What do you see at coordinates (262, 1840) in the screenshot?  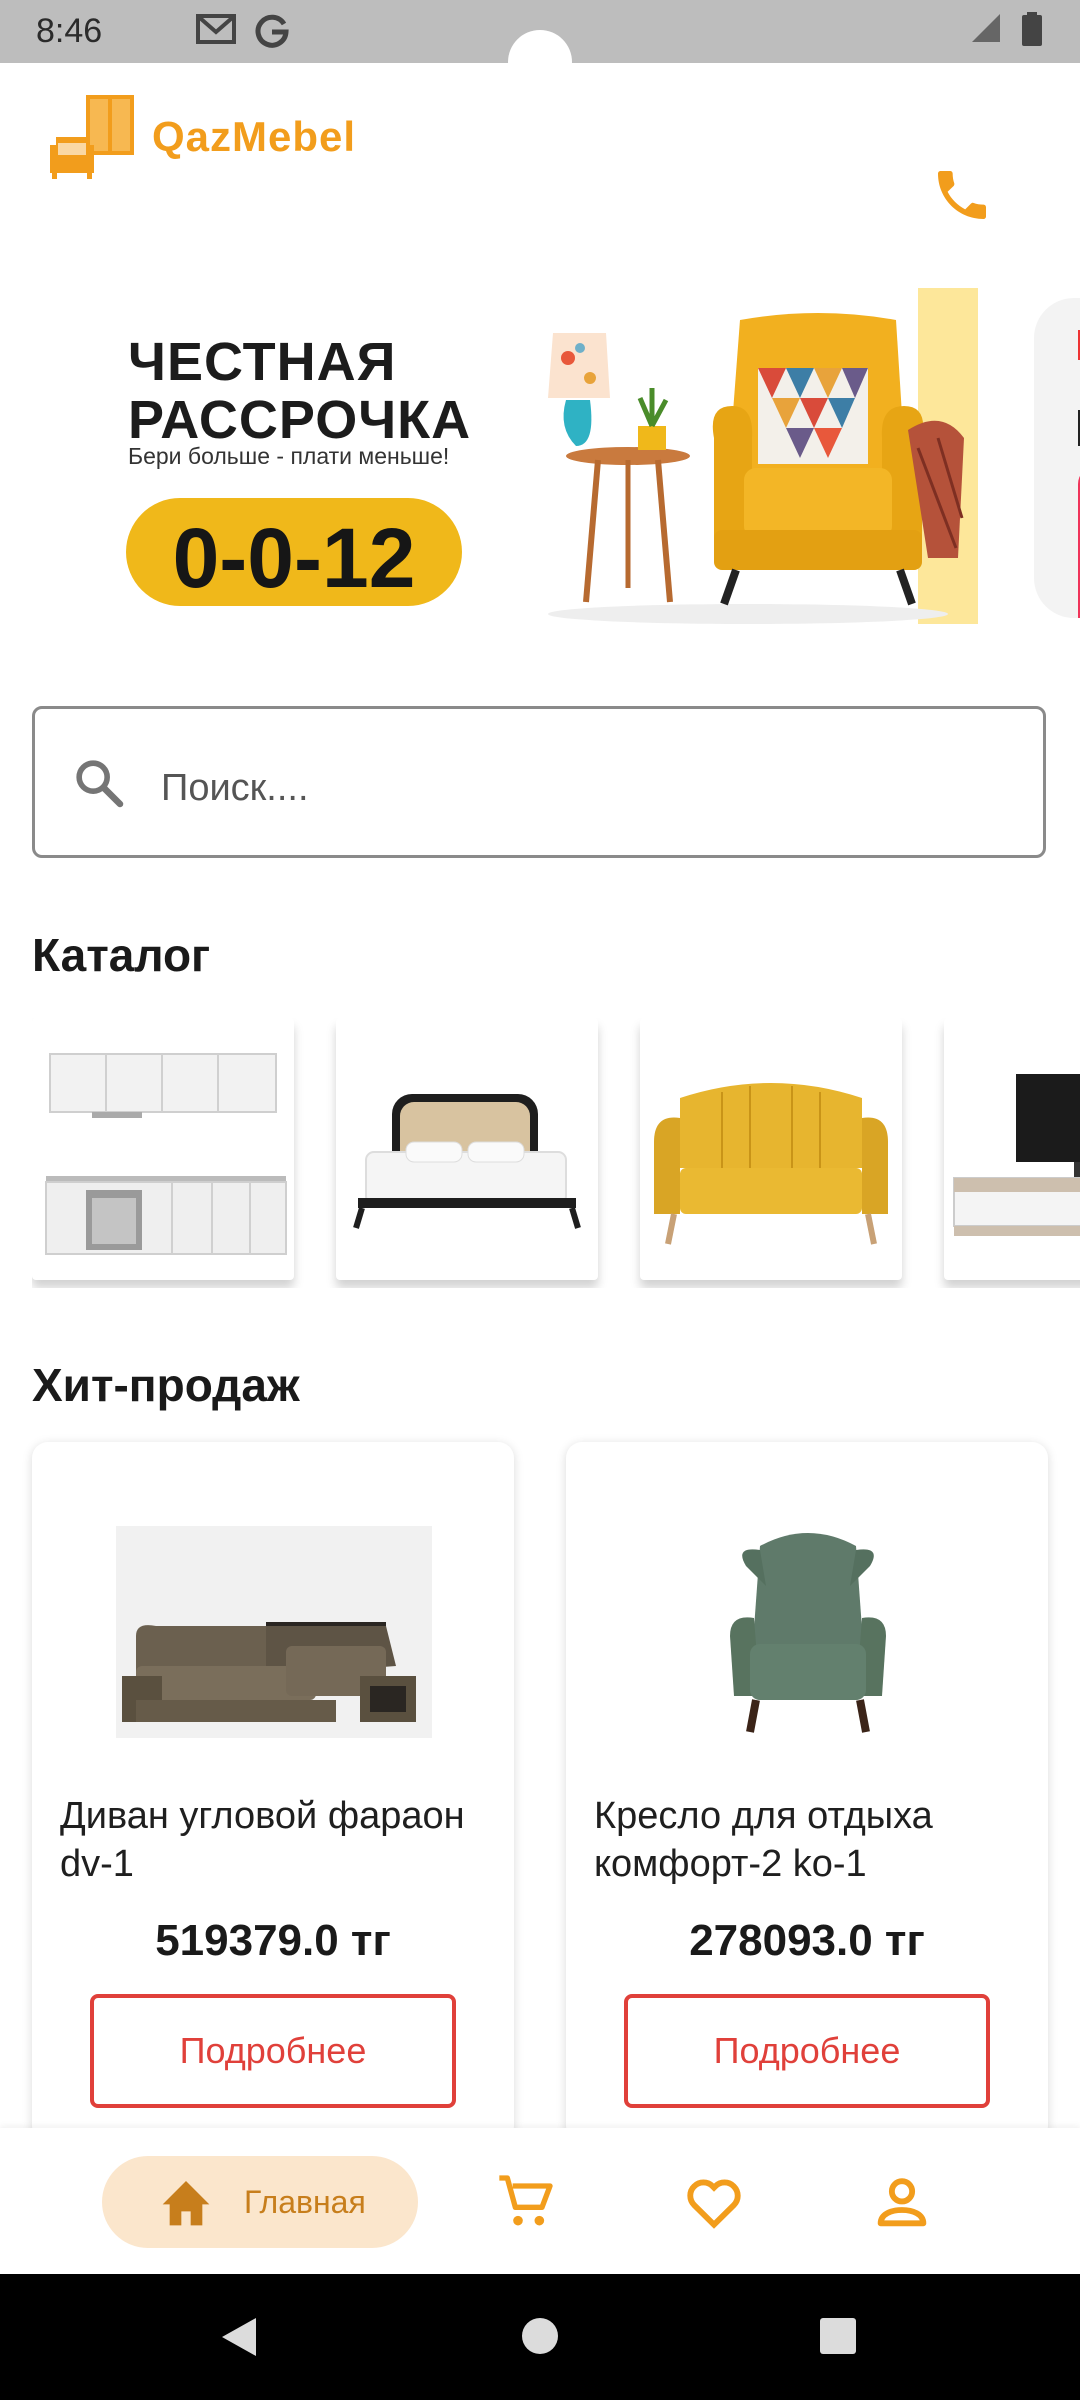 I see `product-name: Диван угловой фараон dv-1` at bounding box center [262, 1840].